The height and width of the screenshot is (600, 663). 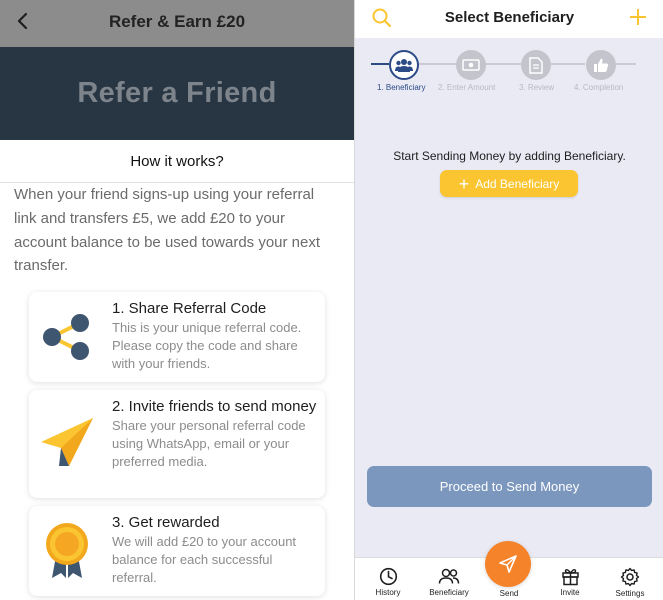 What do you see at coordinates (166, 522) in the screenshot?
I see `step-title: 3. Get rewarded` at bounding box center [166, 522].